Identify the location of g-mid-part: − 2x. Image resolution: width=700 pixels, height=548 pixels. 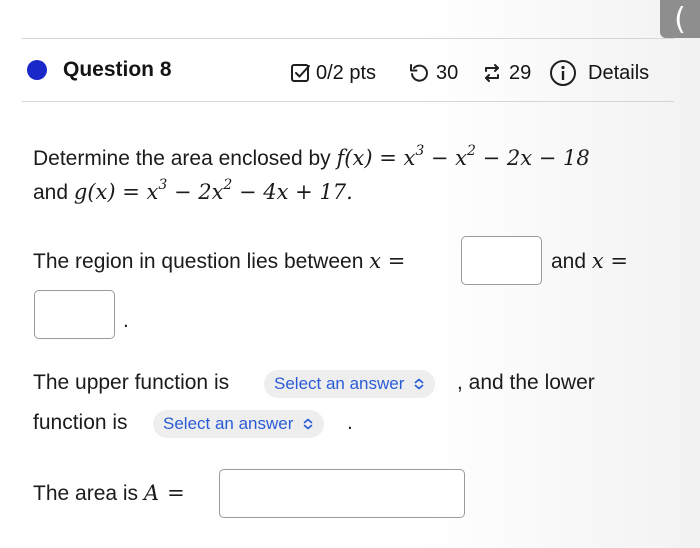
(195, 192).